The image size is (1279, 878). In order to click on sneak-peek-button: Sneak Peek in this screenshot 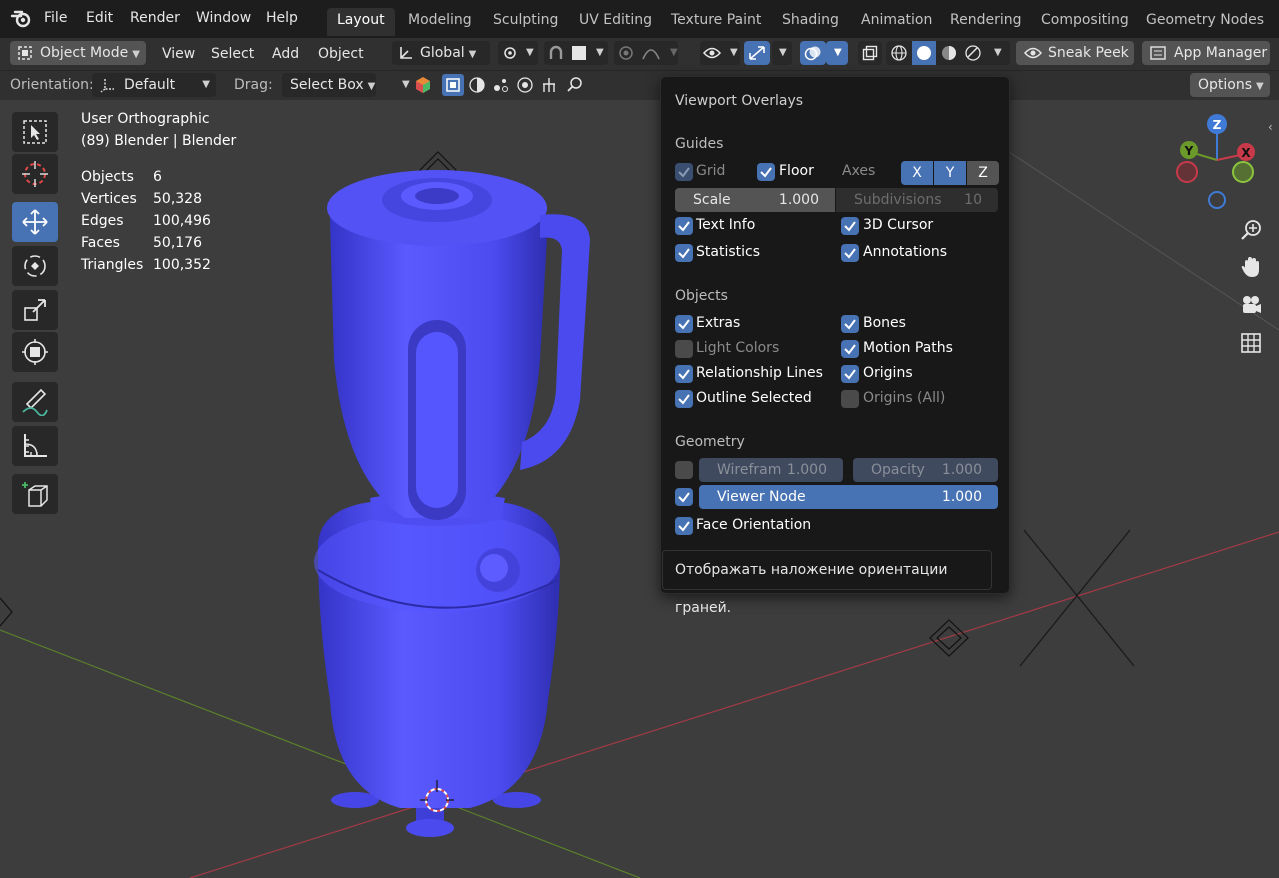, I will do `click(1075, 53)`.